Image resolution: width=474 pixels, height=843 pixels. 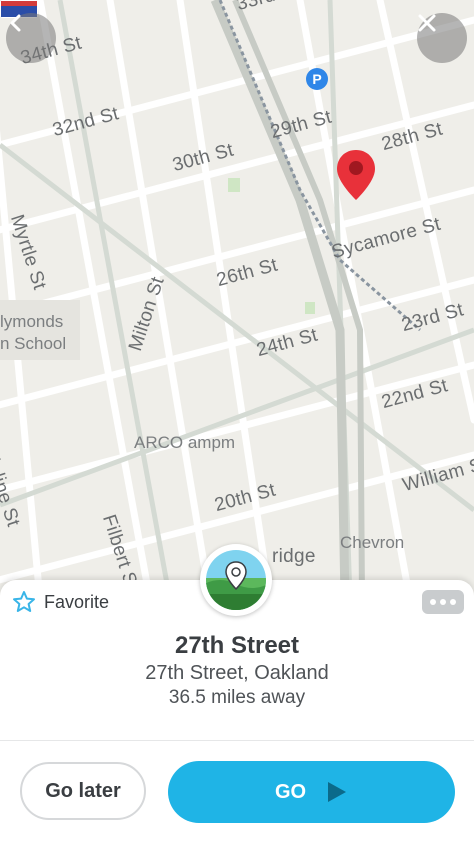 What do you see at coordinates (24, 601) in the screenshot?
I see `star-icon` at bounding box center [24, 601].